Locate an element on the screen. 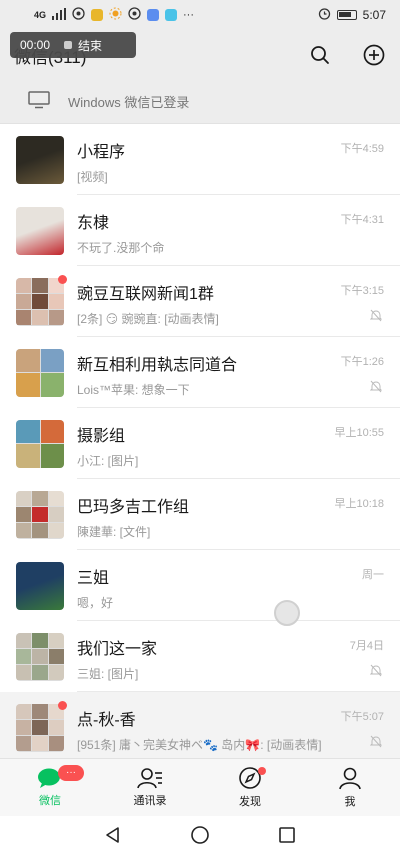 Image resolution: width=400 pixels, height=858 pixels. back-triangle-icon is located at coordinates (112, 834).